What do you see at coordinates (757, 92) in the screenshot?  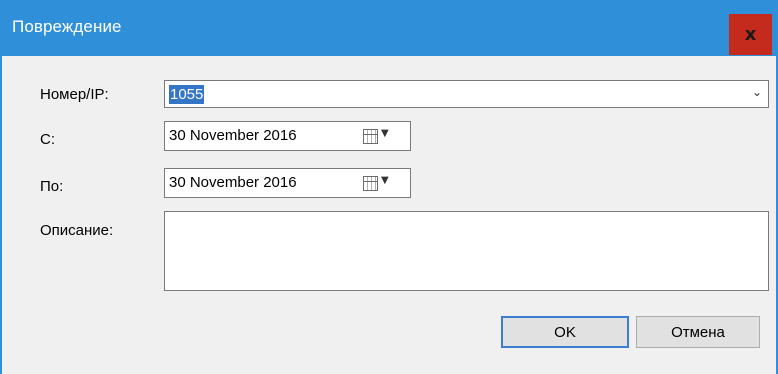 I see `chevron-down-icon: ⌄` at bounding box center [757, 92].